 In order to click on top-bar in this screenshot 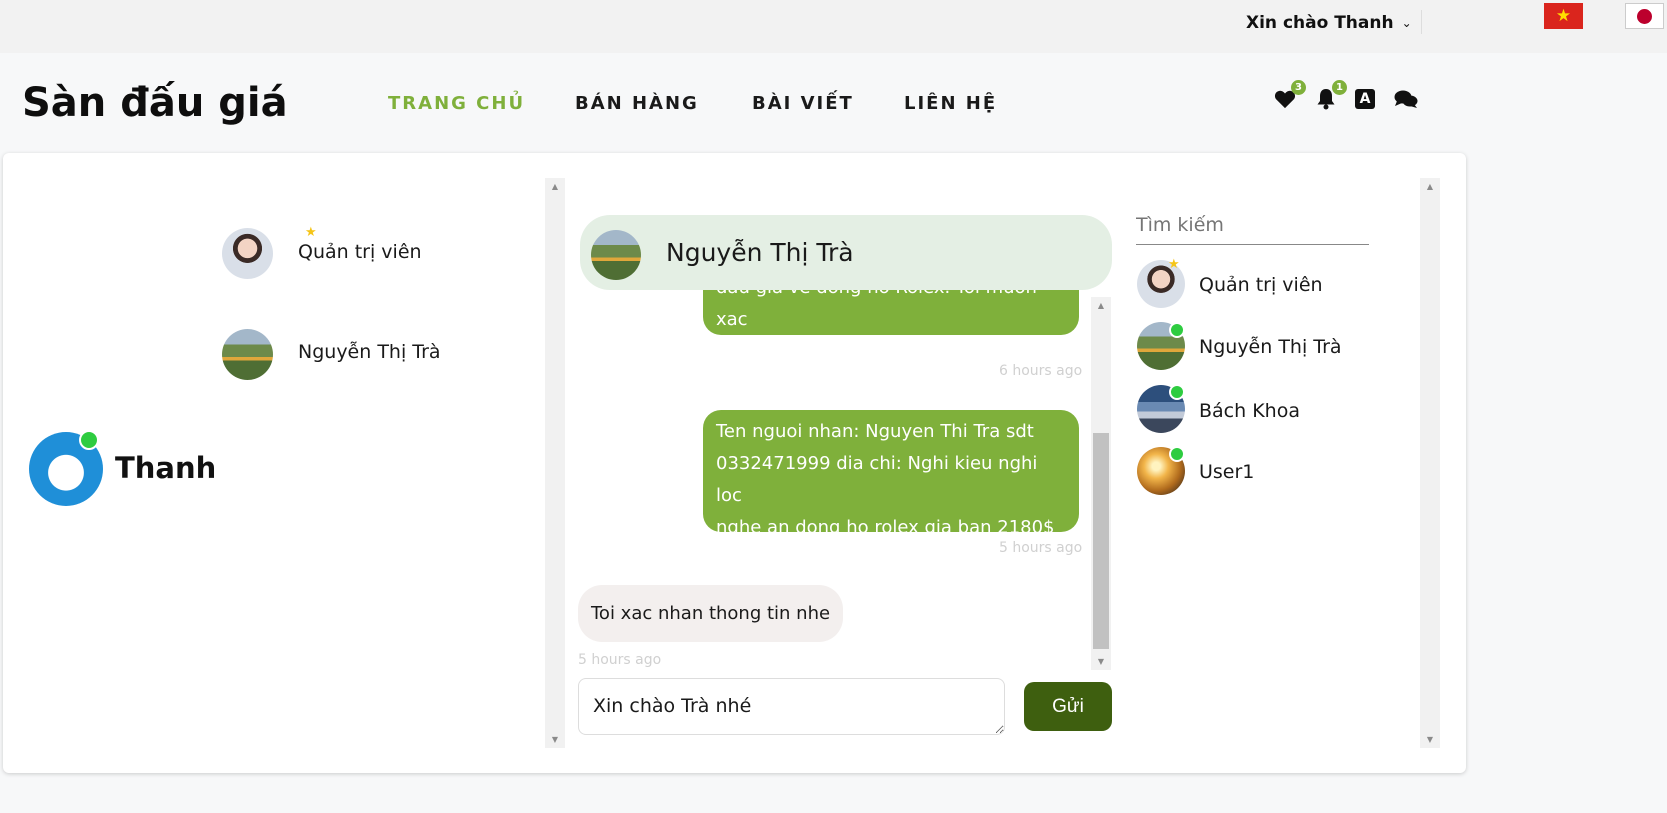, I will do `click(833, 26)`.